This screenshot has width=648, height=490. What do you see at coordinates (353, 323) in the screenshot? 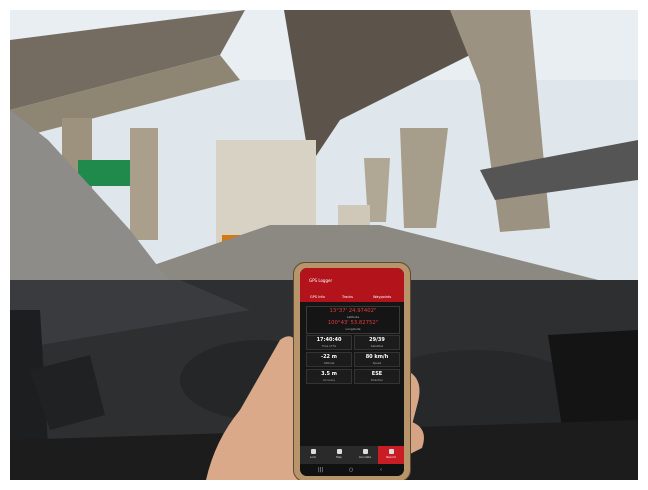
I see `longitude-value: 100°43' 53.82752"` at bounding box center [353, 323].